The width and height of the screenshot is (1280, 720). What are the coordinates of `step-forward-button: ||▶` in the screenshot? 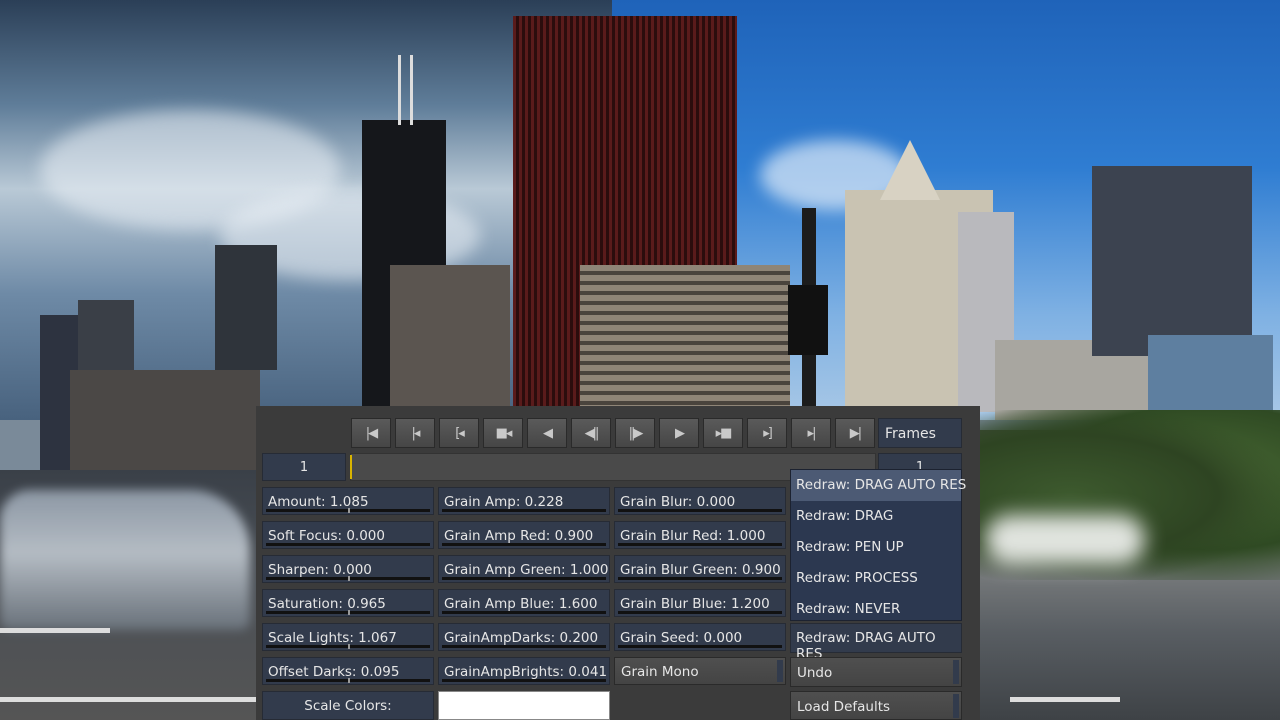 It's located at (635, 433).